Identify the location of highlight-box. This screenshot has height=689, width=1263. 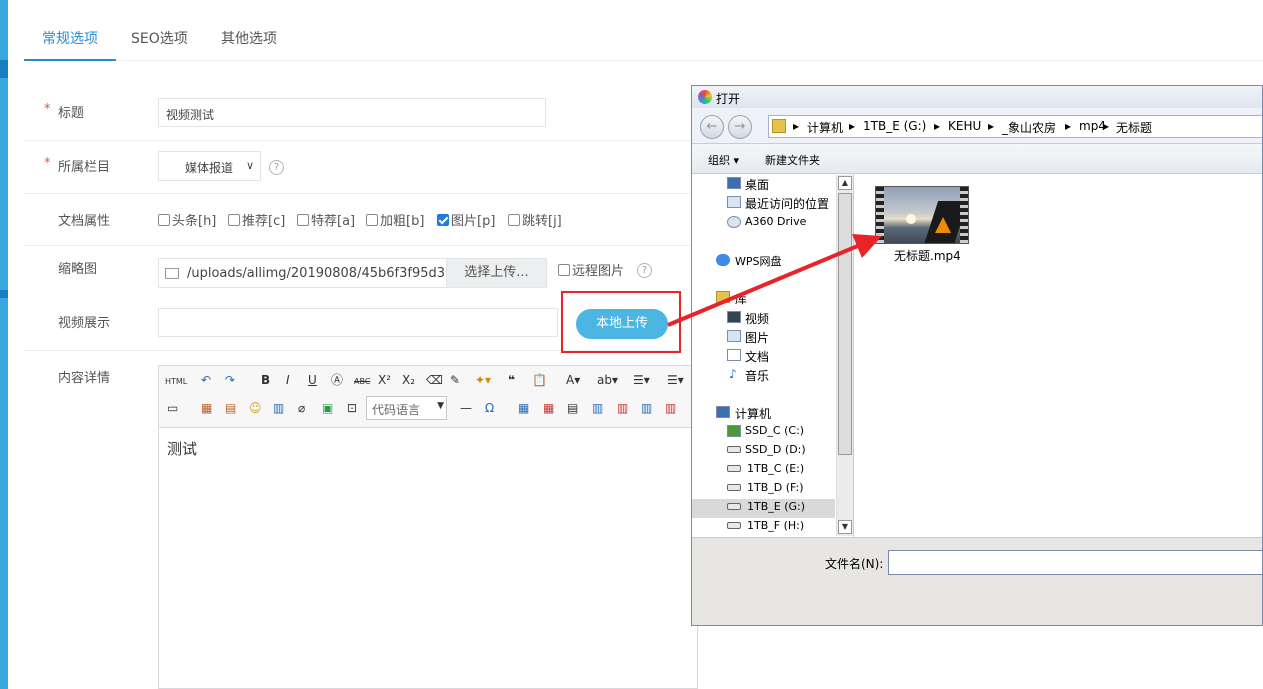
(621, 322).